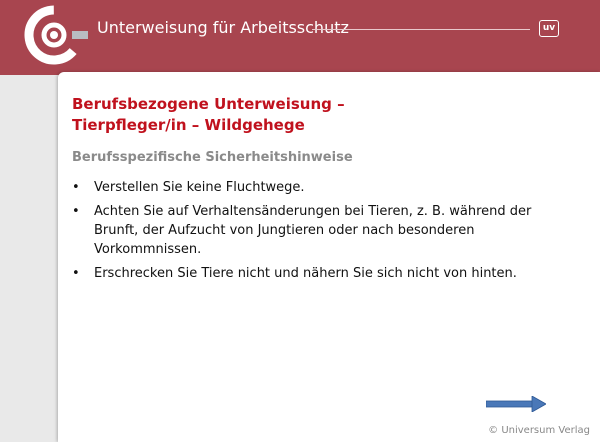 This screenshot has height=442, width=600. What do you see at coordinates (208, 104) in the screenshot?
I see `slide-title-line-1: Berufsbezogene Unterweisung –` at bounding box center [208, 104].